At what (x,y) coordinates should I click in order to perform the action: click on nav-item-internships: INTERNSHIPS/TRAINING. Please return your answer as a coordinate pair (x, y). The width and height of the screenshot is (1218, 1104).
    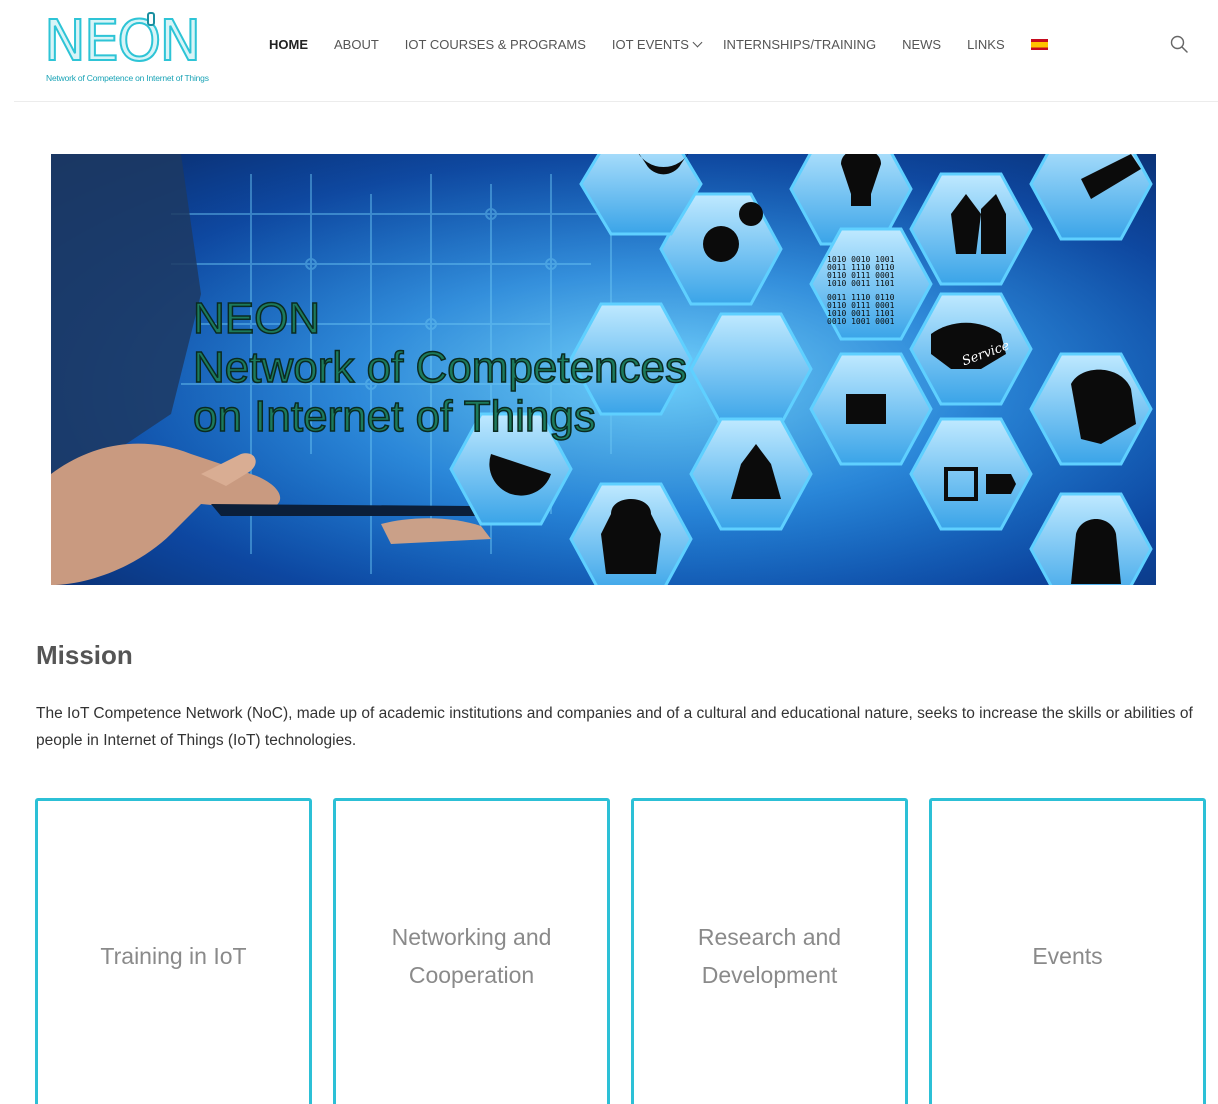
    Looking at the image, I should click on (799, 44).